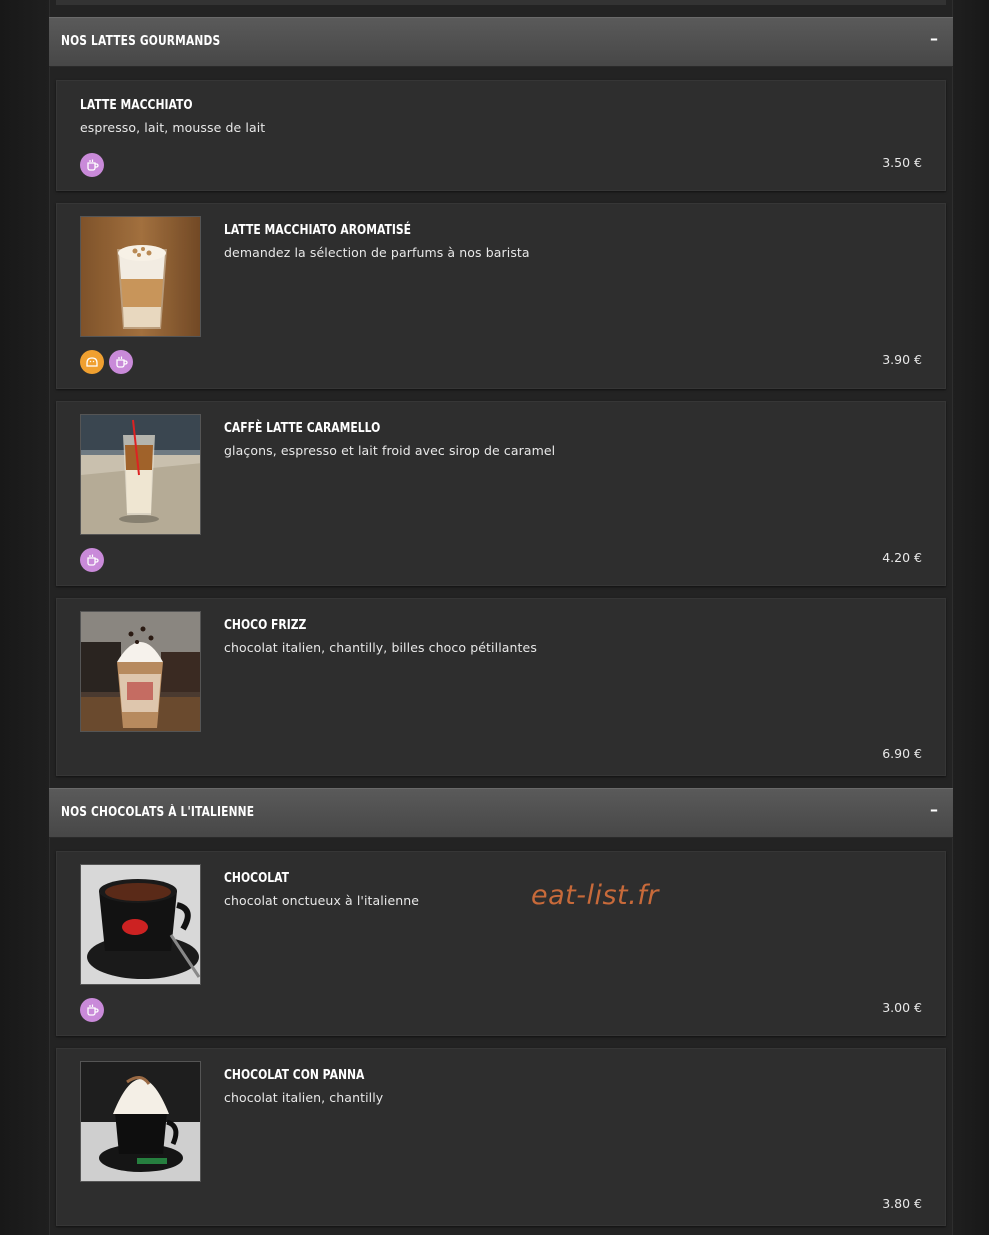 The image size is (989, 1235). Describe the element at coordinates (902, 557) in the screenshot. I see `item-price: 4.20 €` at that location.